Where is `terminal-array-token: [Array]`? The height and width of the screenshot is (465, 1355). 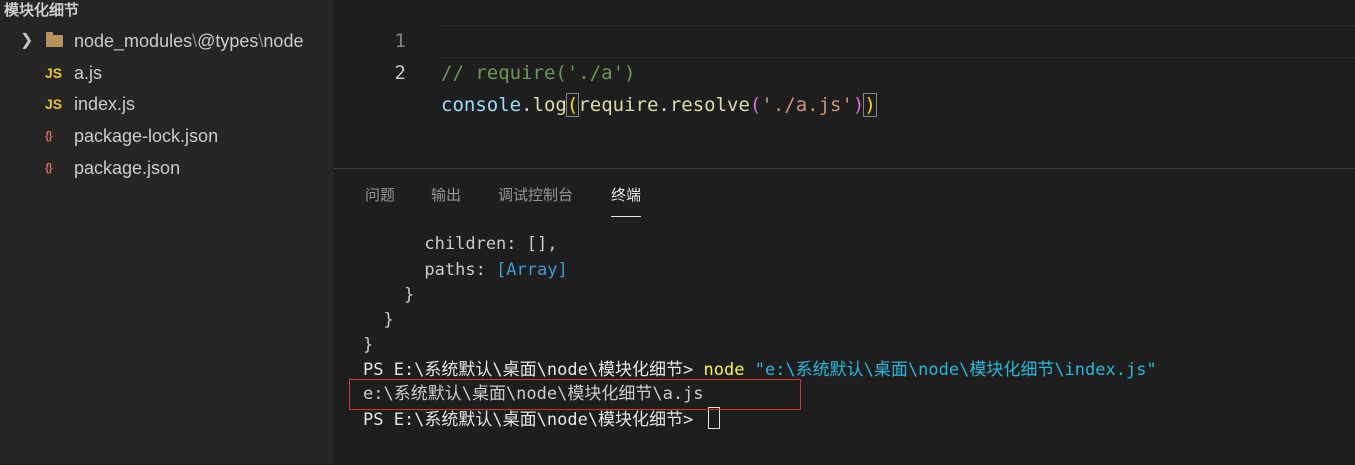 terminal-array-token: [Array] is located at coordinates (532, 270).